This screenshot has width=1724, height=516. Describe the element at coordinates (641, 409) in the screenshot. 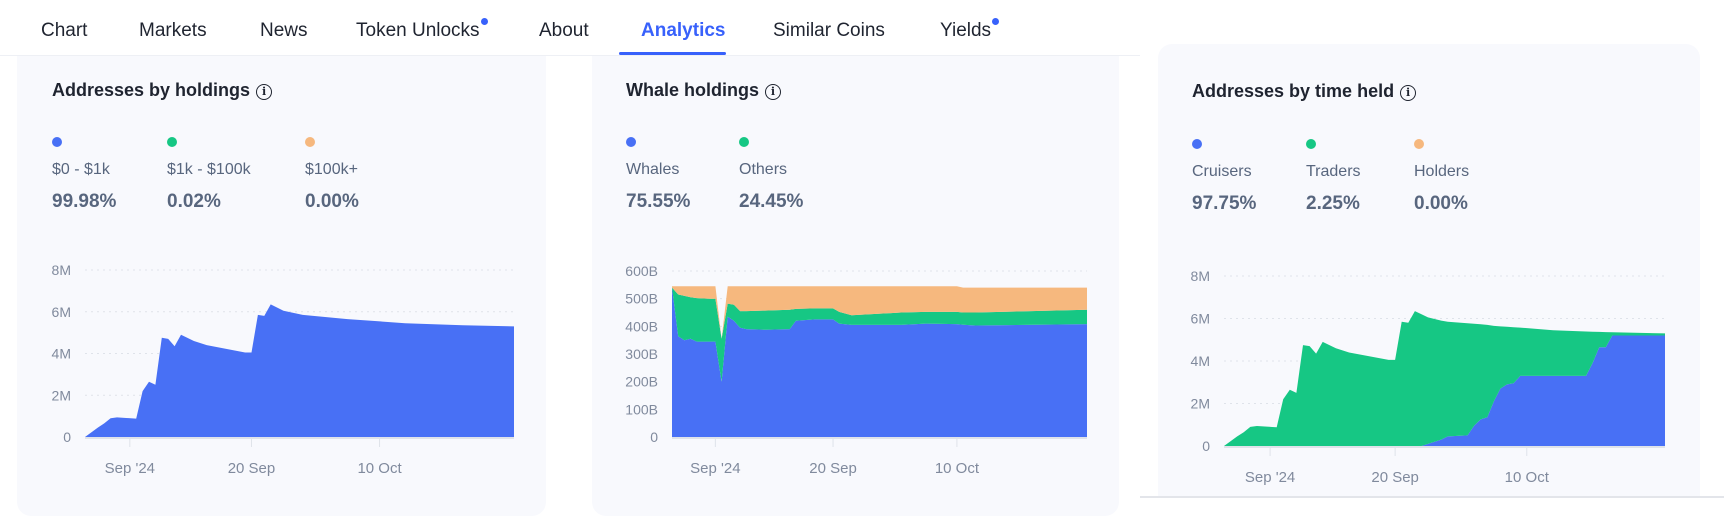

I see `y-tick-label: 100B` at that location.